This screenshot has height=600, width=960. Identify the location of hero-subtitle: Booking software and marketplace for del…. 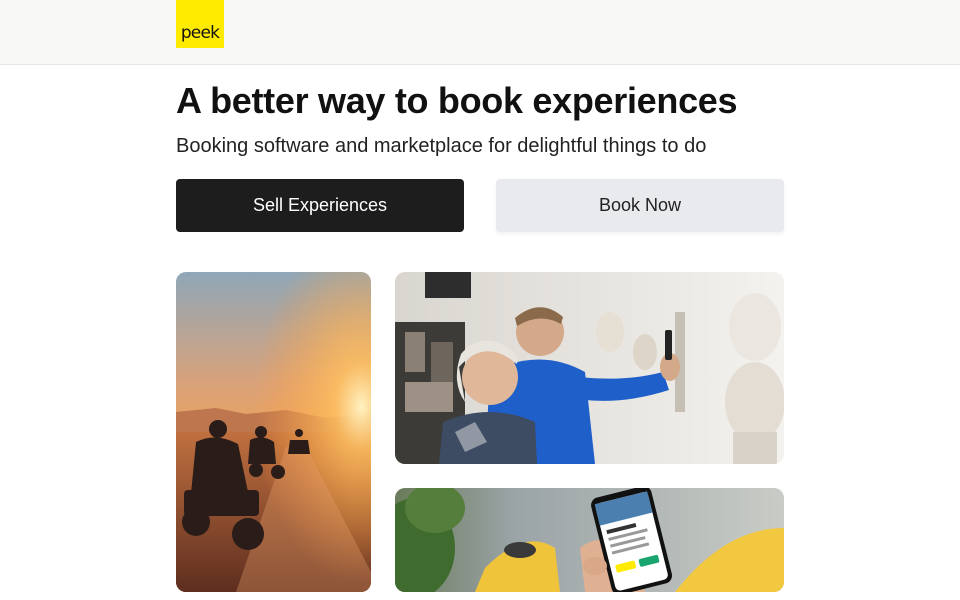
(441, 146).